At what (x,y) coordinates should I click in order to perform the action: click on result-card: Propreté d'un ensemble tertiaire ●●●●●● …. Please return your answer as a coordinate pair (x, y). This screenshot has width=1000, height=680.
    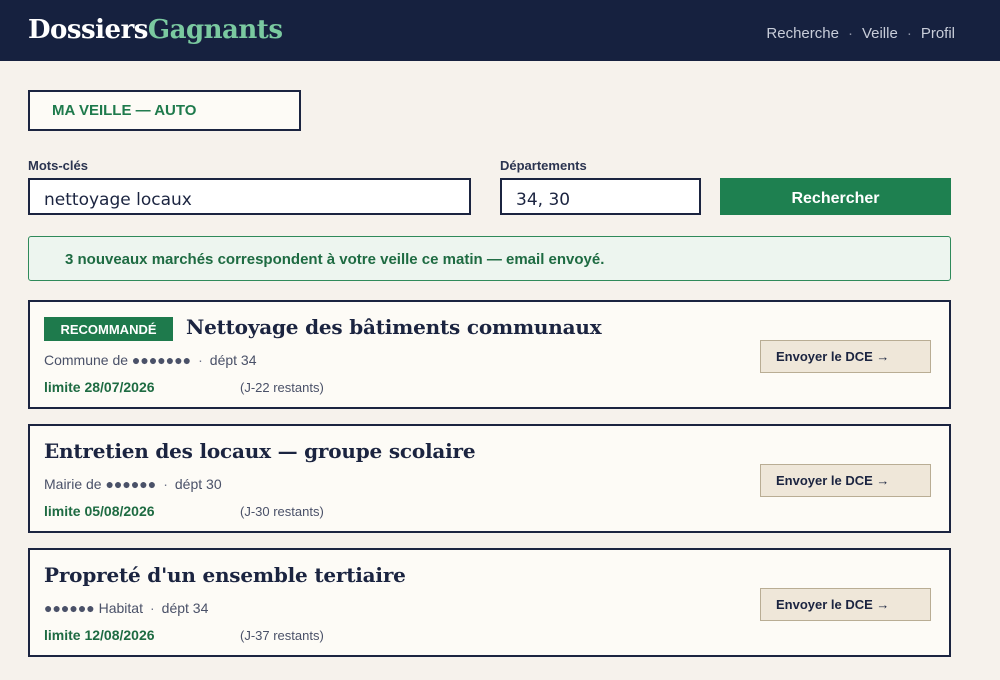
    Looking at the image, I should click on (489, 602).